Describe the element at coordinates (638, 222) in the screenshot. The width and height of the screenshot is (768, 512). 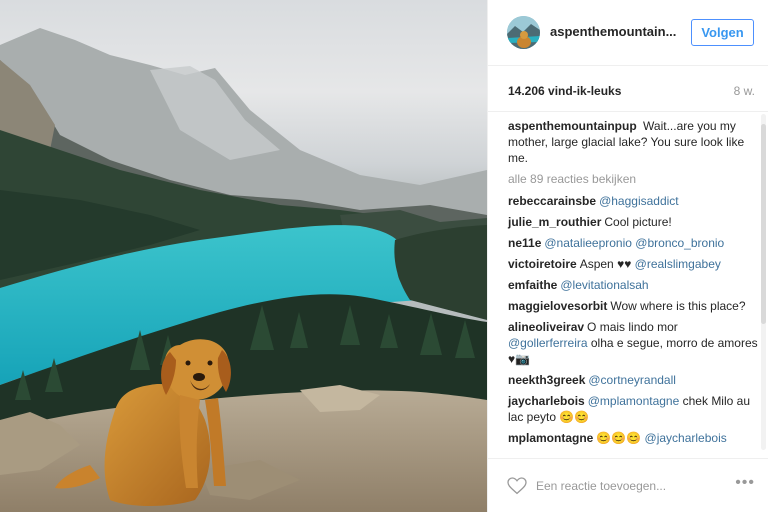
I see `comment-text: Cool picture!` at that location.